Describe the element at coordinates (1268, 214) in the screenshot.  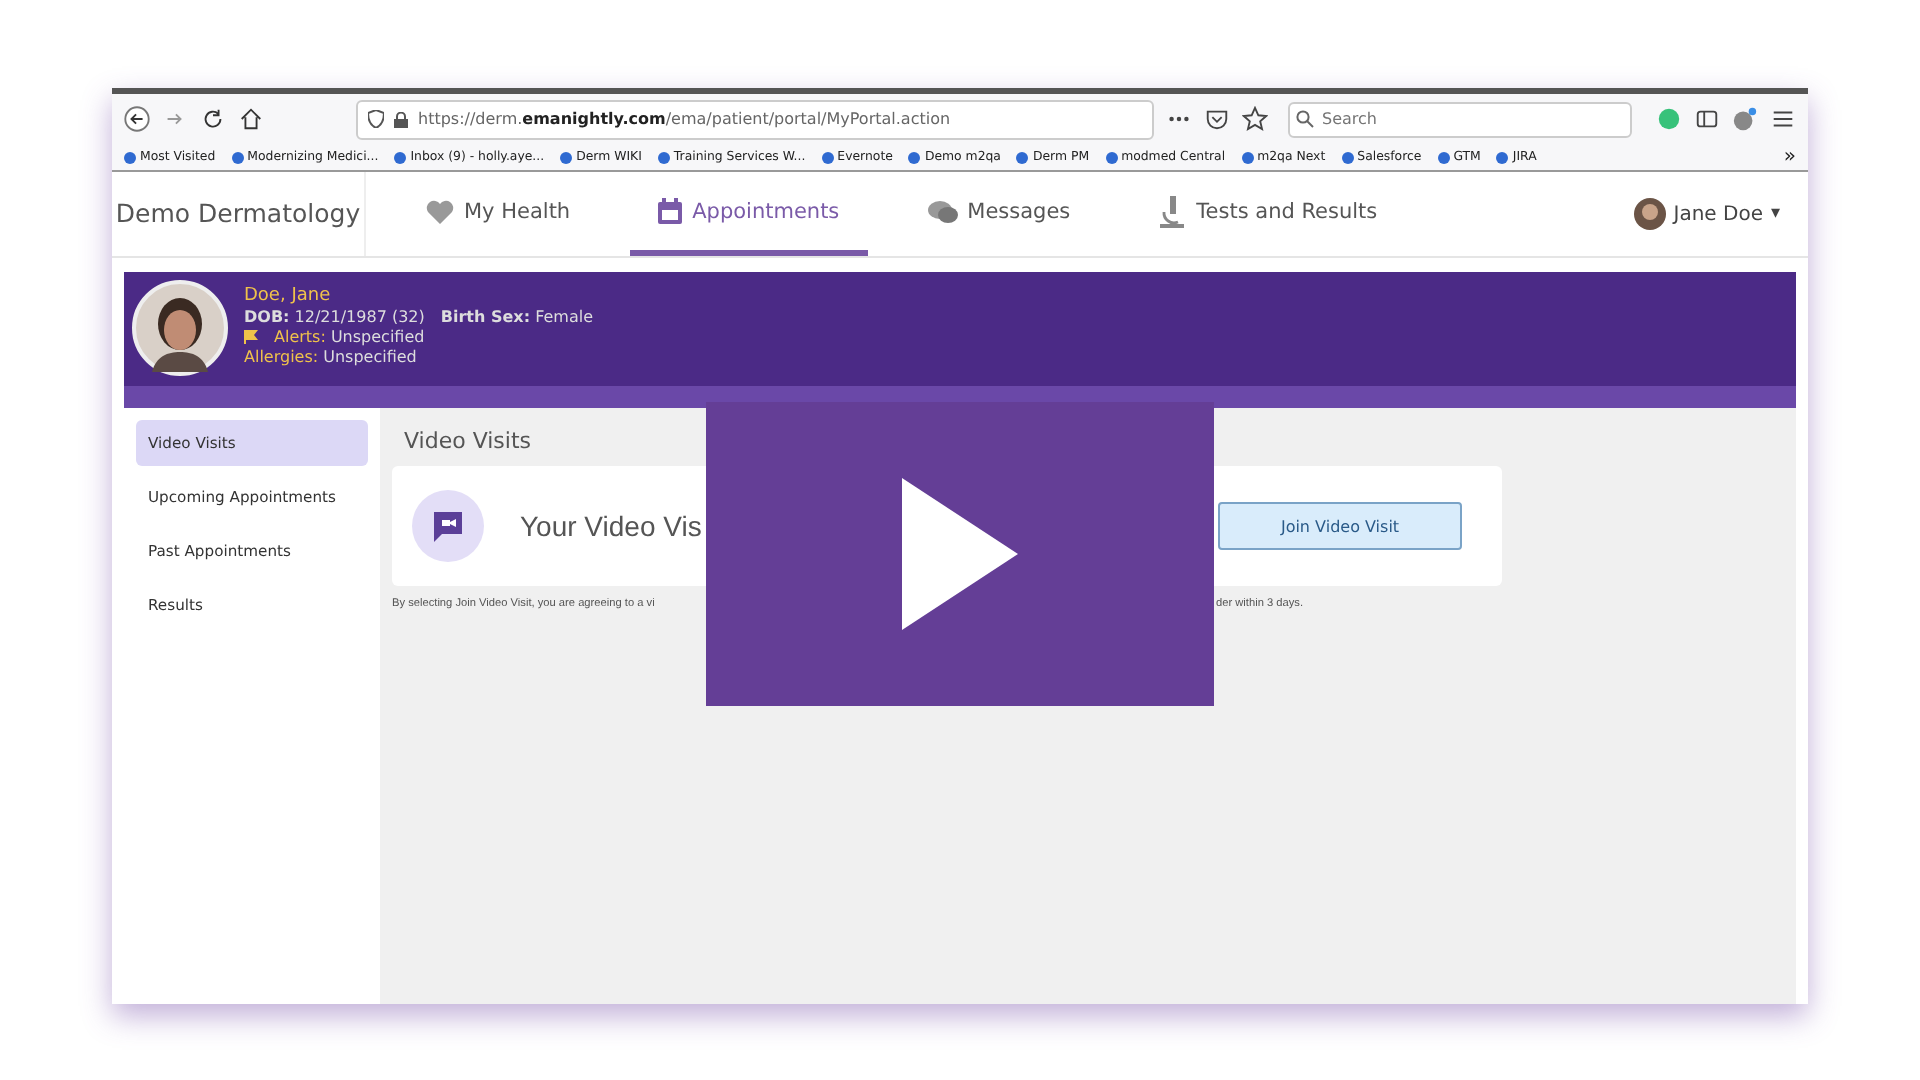
I see `nav-tab: Tests and Results` at that location.